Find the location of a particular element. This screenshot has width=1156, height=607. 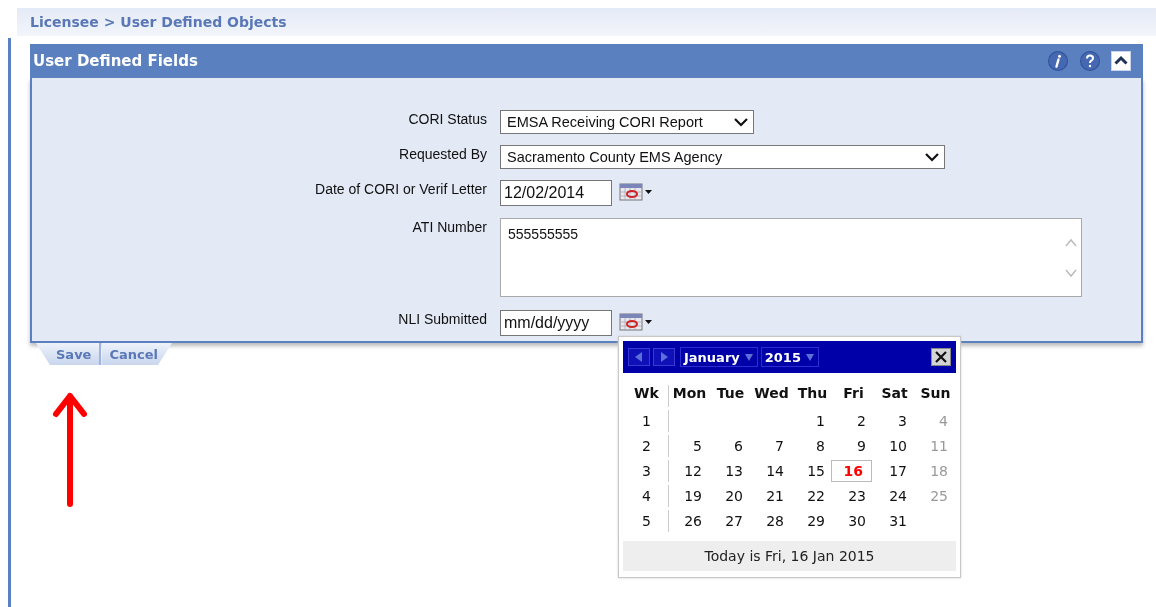

calendar-day: 6 is located at coordinates (730, 446).